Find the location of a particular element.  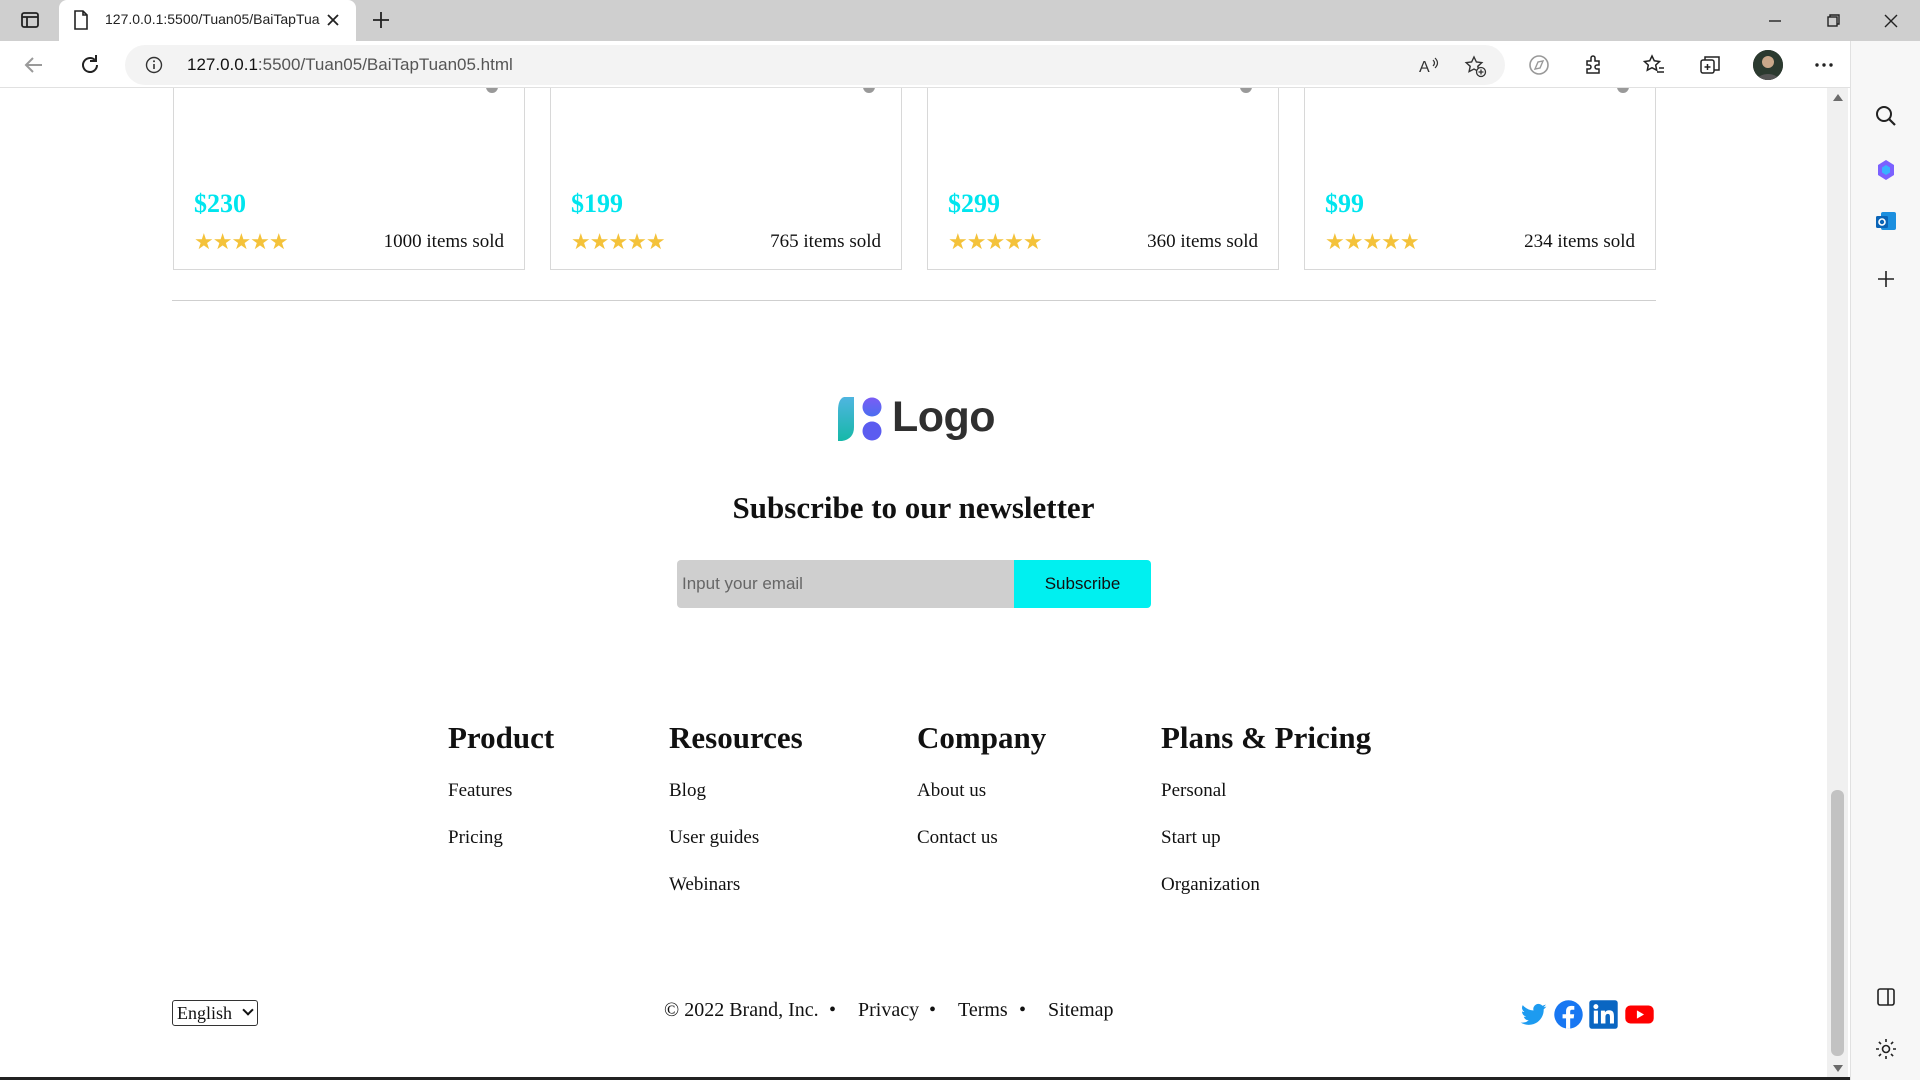

twitter-icon is located at coordinates (1533, 1014).